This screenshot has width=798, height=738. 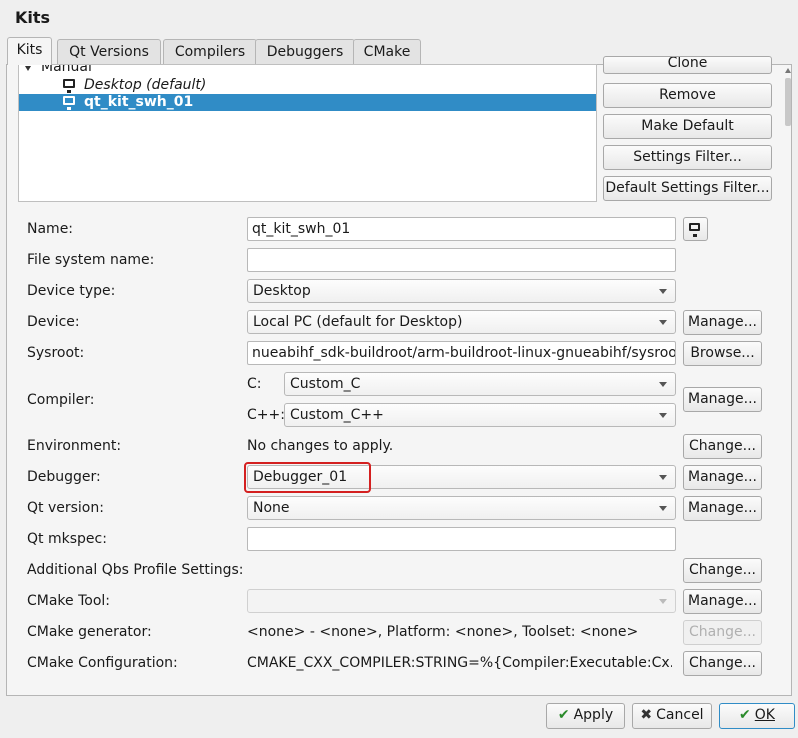 I want to click on ok-button: ✔ OK, so click(x=757, y=716).